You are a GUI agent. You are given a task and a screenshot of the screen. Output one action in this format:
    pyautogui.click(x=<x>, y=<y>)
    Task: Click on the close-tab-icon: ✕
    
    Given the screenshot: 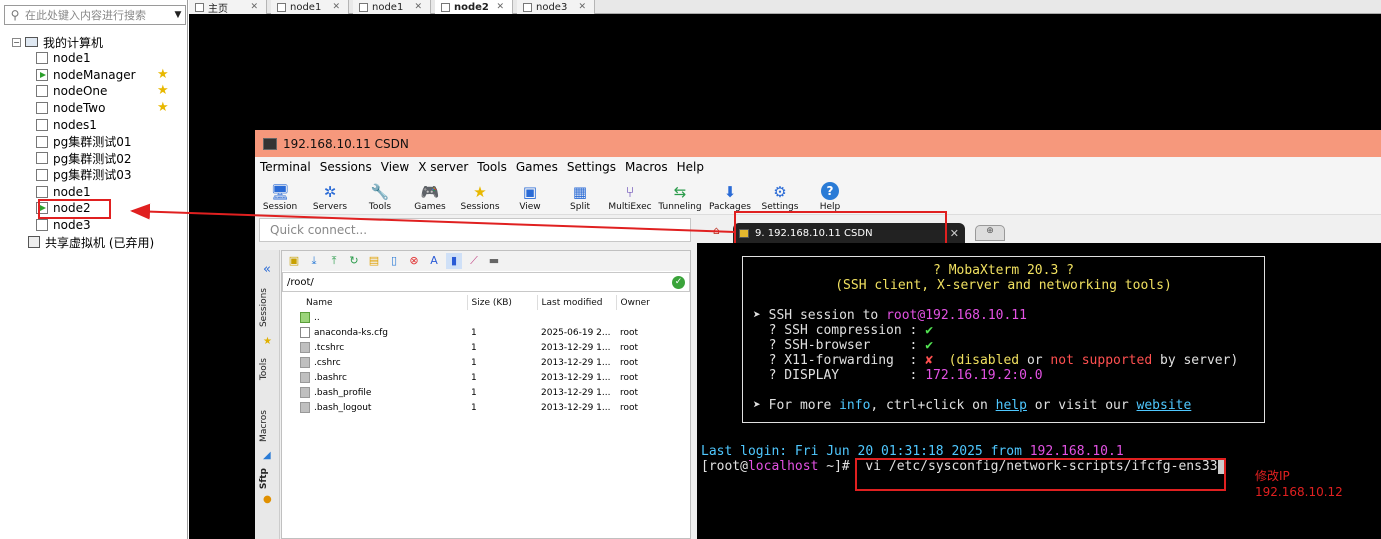 What is the action you would take?
    pyautogui.click(x=954, y=233)
    